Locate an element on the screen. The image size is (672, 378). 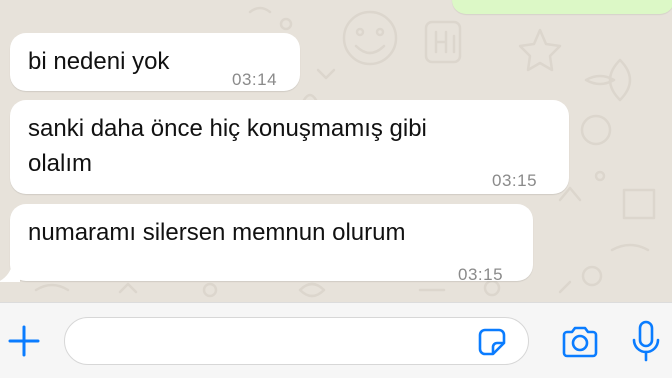
message-input is located at coordinates (296, 341).